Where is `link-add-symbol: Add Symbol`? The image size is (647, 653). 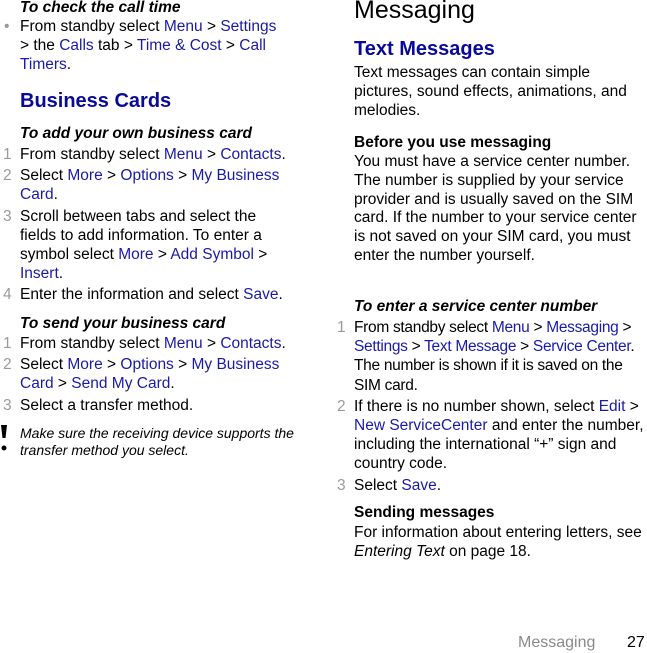
link-add-symbol: Add Symbol is located at coordinates (212, 254).